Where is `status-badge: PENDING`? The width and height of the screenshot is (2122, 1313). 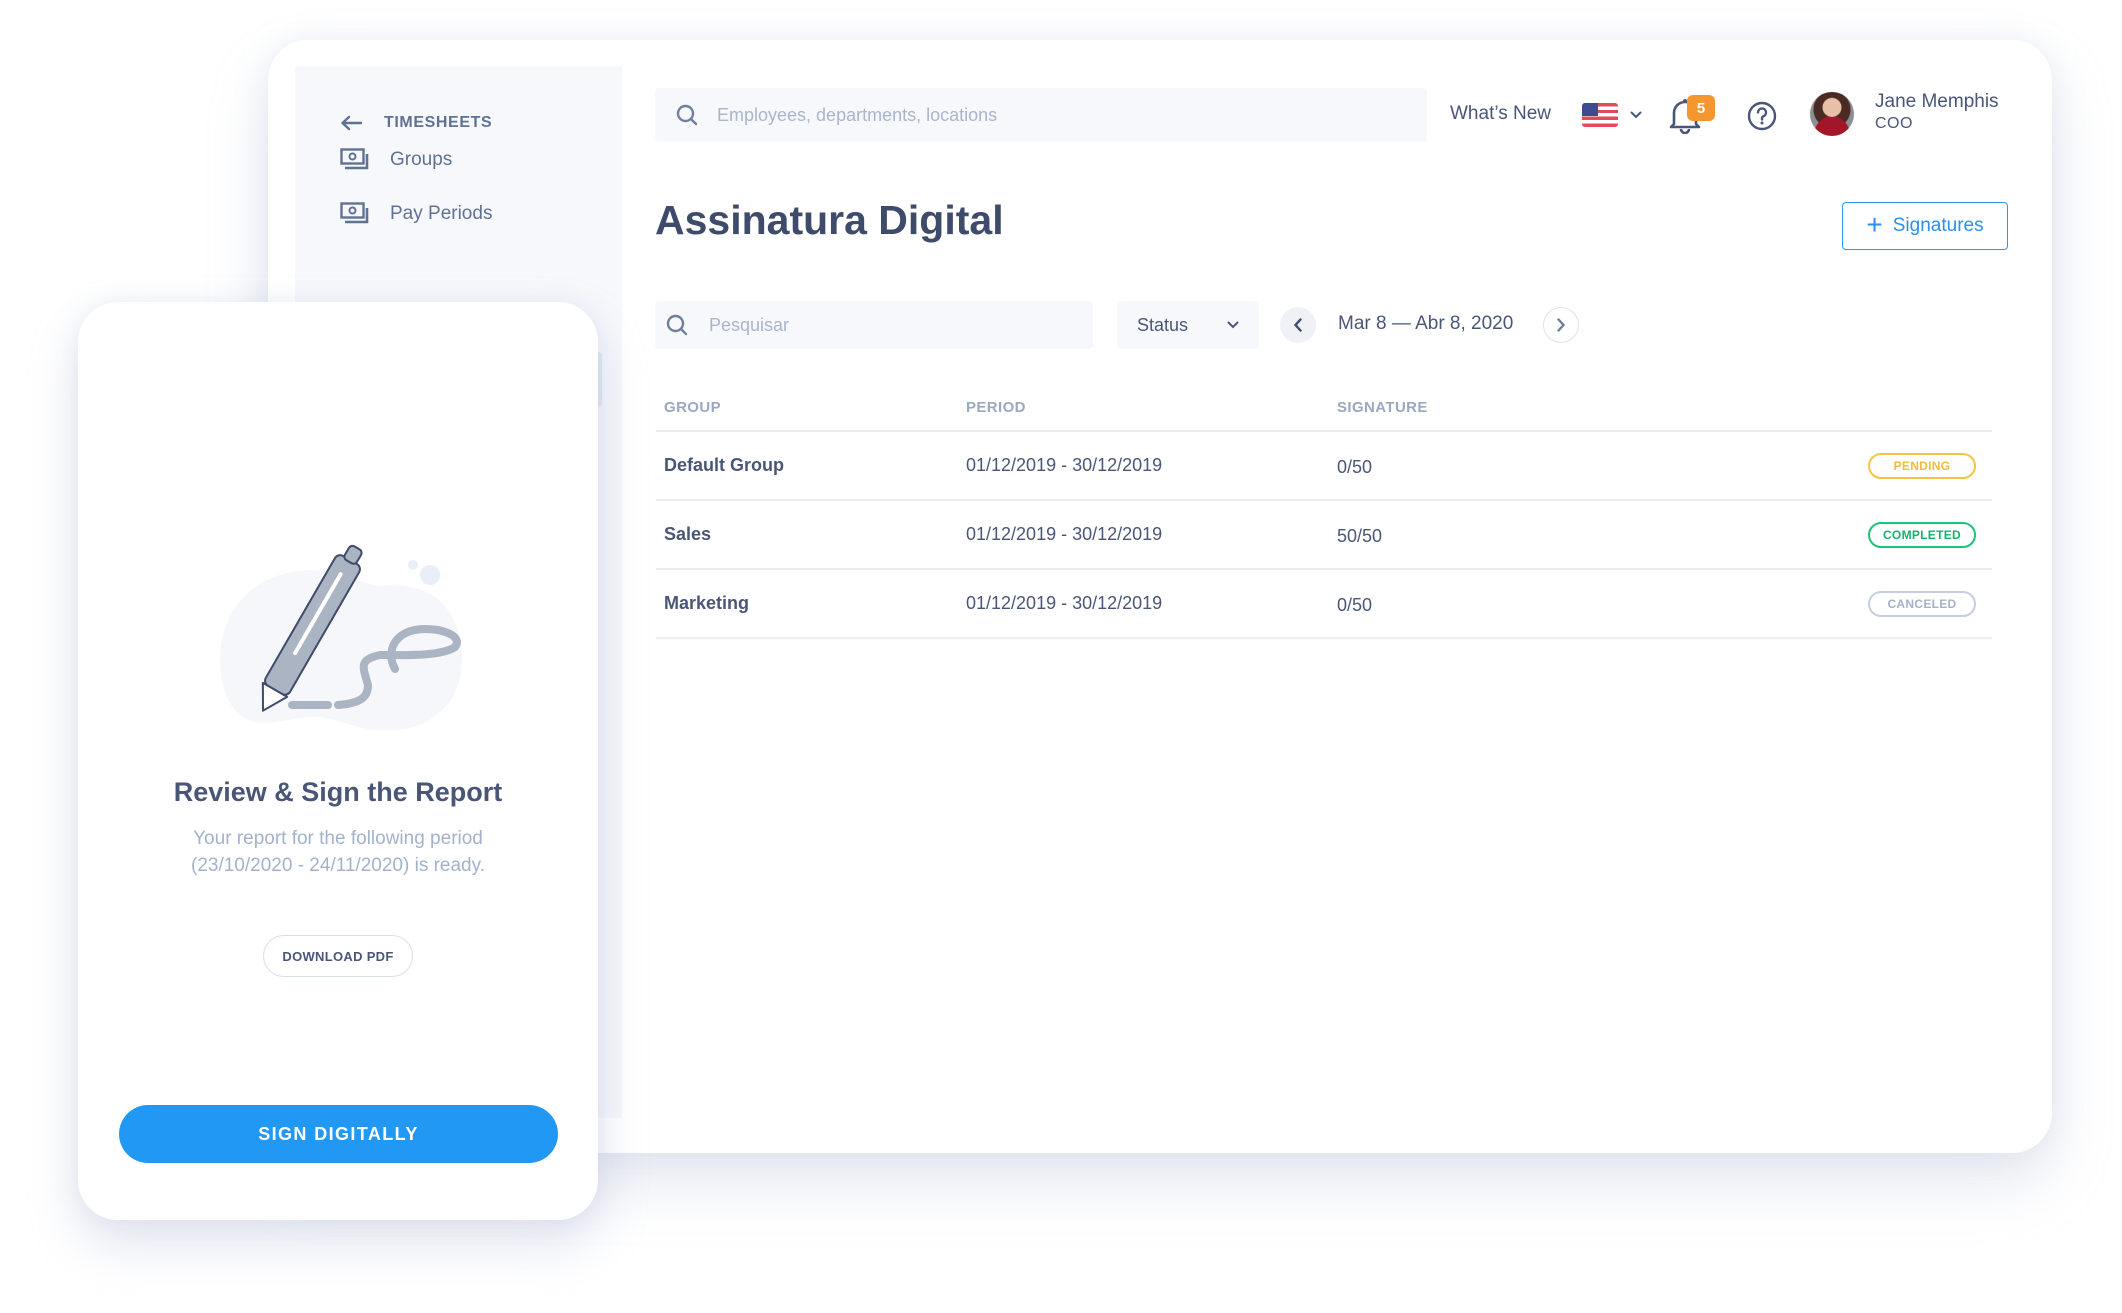 status-badge: PENDING is located at coordinates (1922, 465).